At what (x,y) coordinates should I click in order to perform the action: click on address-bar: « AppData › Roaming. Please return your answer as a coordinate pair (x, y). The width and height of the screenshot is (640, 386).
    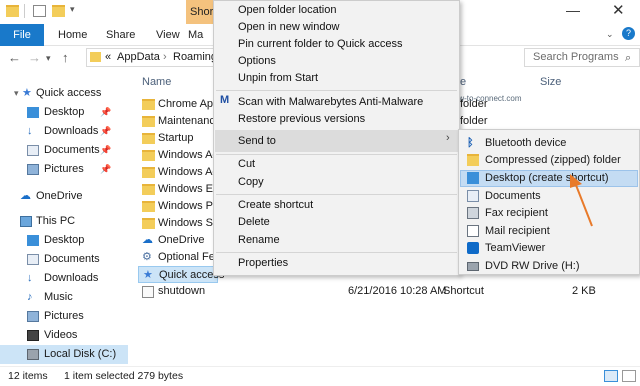
    Looking at the image, I should click on (152, 57).